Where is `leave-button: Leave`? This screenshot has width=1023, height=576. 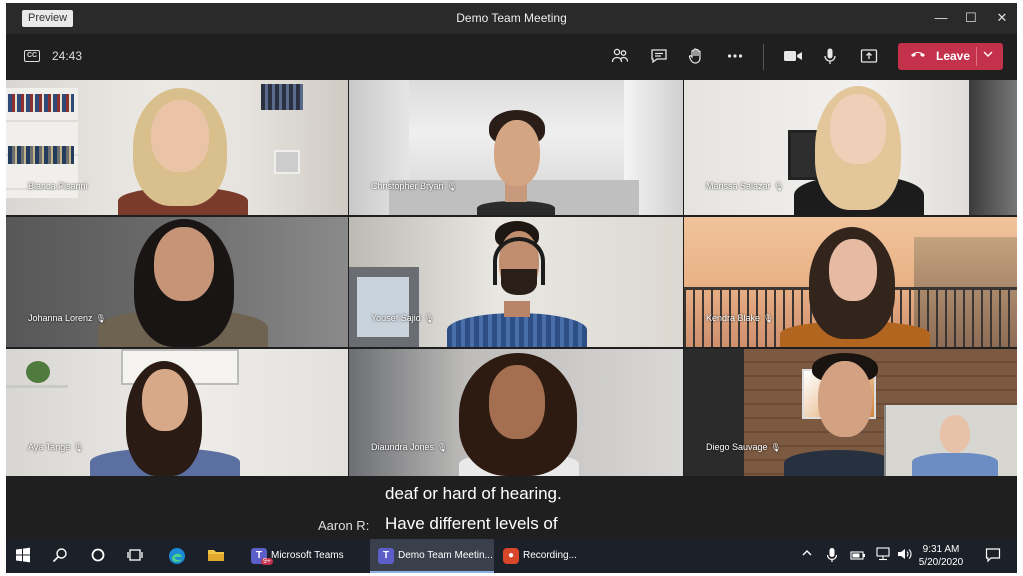
leave-button: Leave is located at coordinates (950, 56).